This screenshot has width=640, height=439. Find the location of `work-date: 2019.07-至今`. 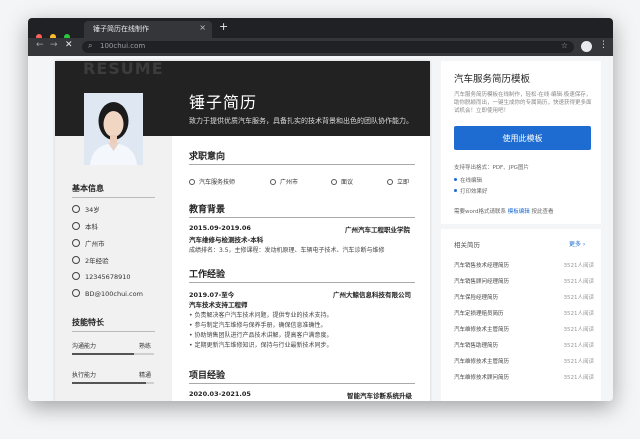

work-date: 2019.07-至今 is located at coordinates (212, 295).